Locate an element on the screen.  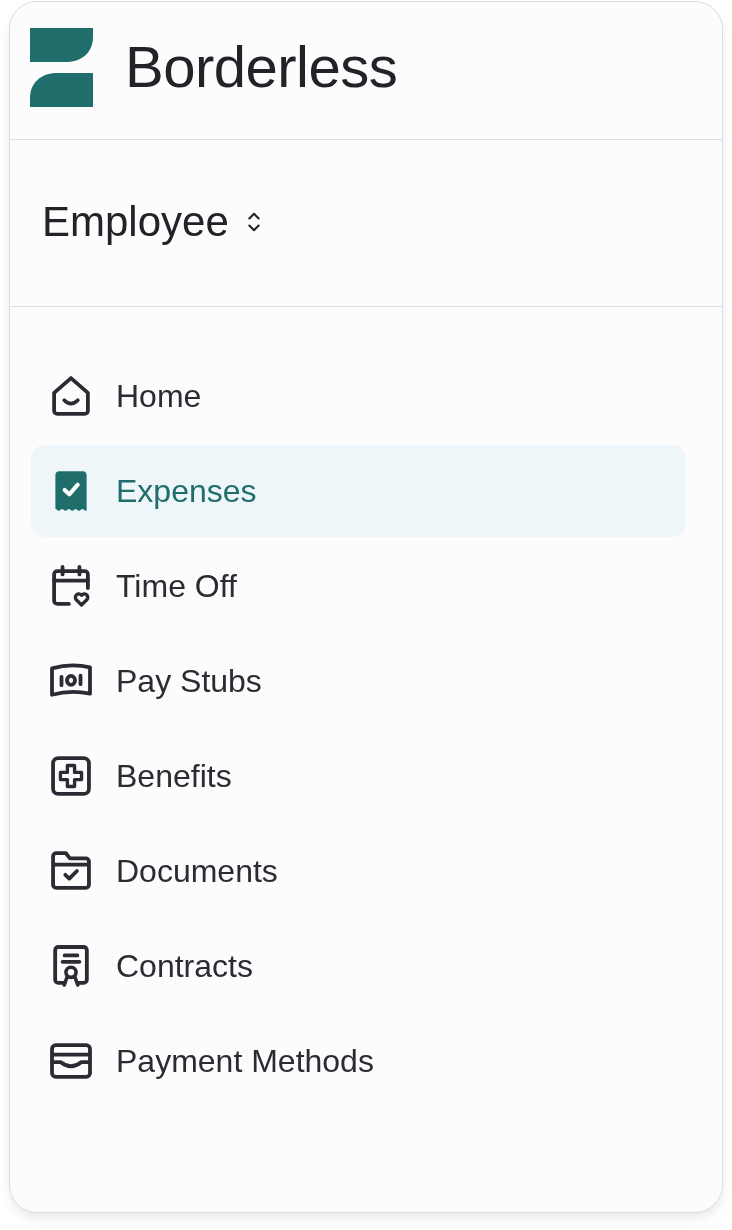
certificate-icon is located at coordinates (71, 966).